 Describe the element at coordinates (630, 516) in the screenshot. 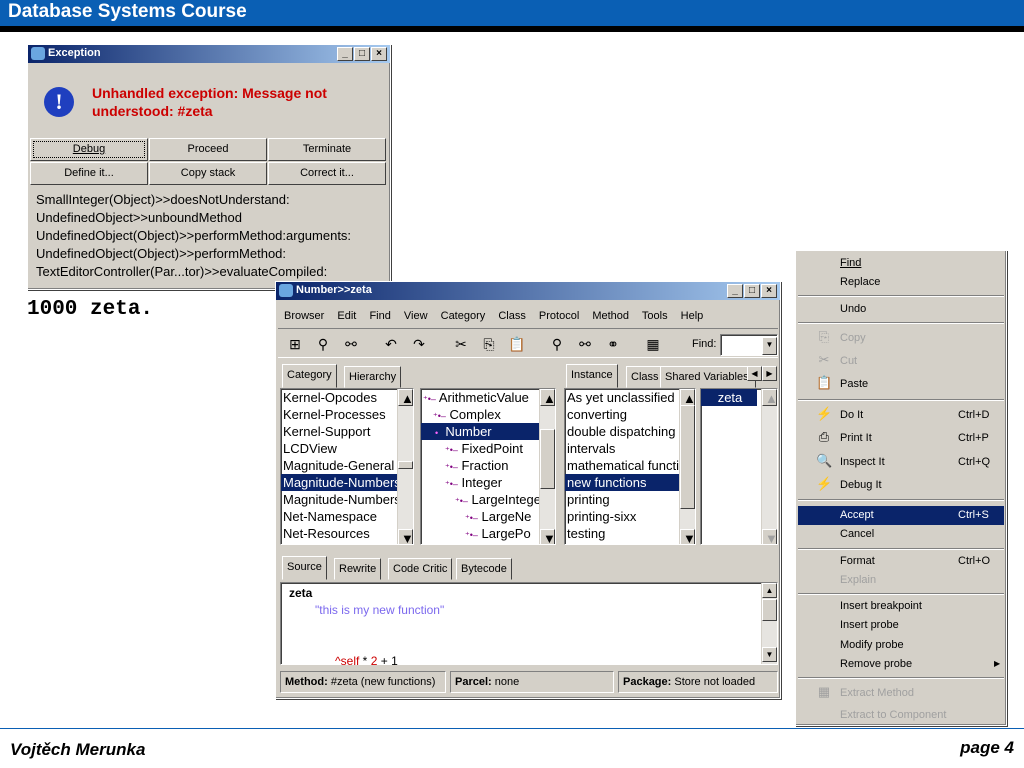

I see `list-item: printing-sixx` at that location.